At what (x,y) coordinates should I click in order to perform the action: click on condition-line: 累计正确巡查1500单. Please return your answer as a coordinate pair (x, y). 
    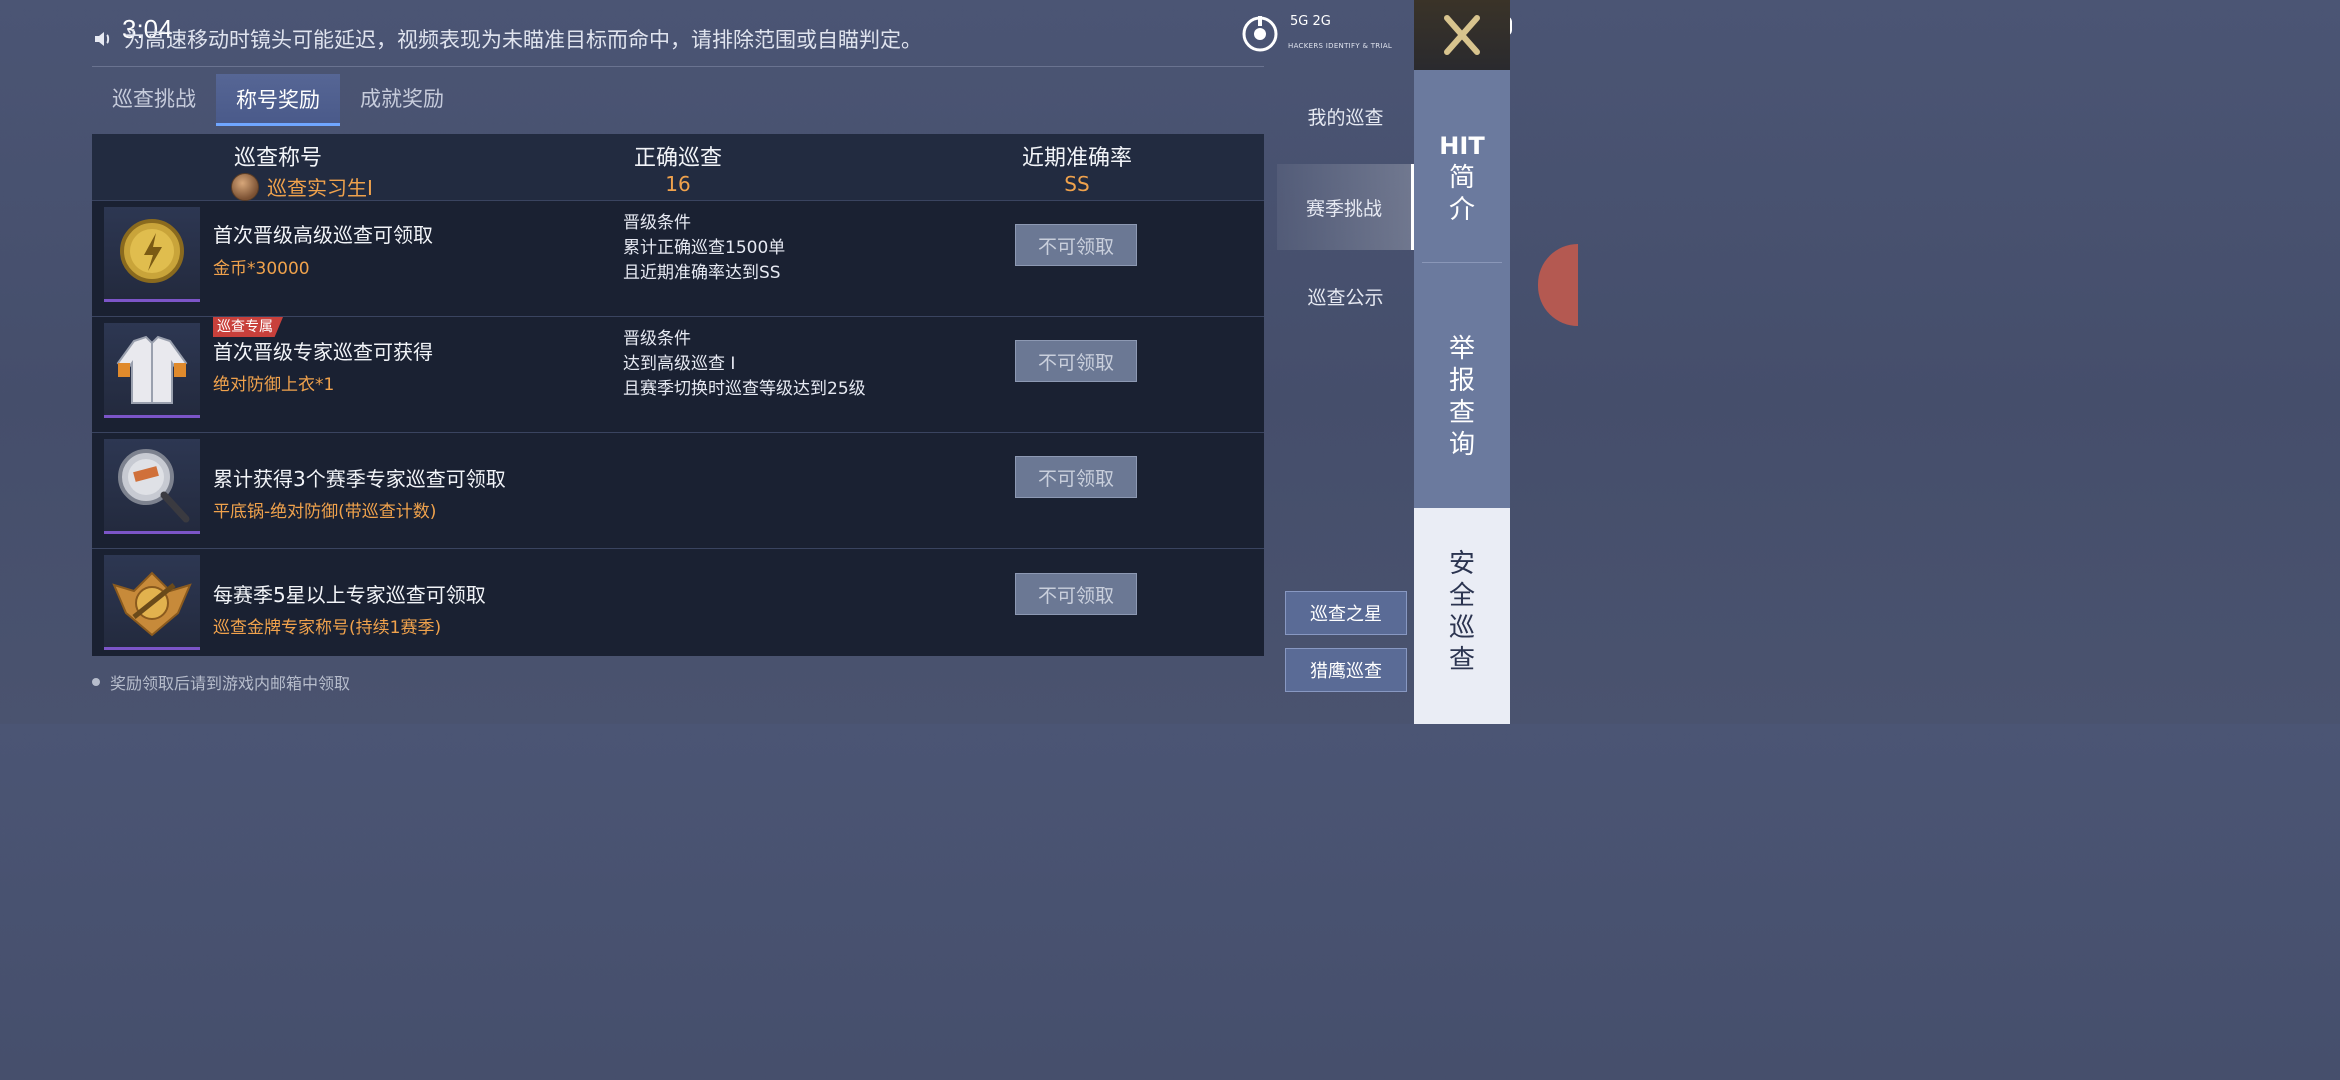
    Looking at the image, I should click on (704, 248).